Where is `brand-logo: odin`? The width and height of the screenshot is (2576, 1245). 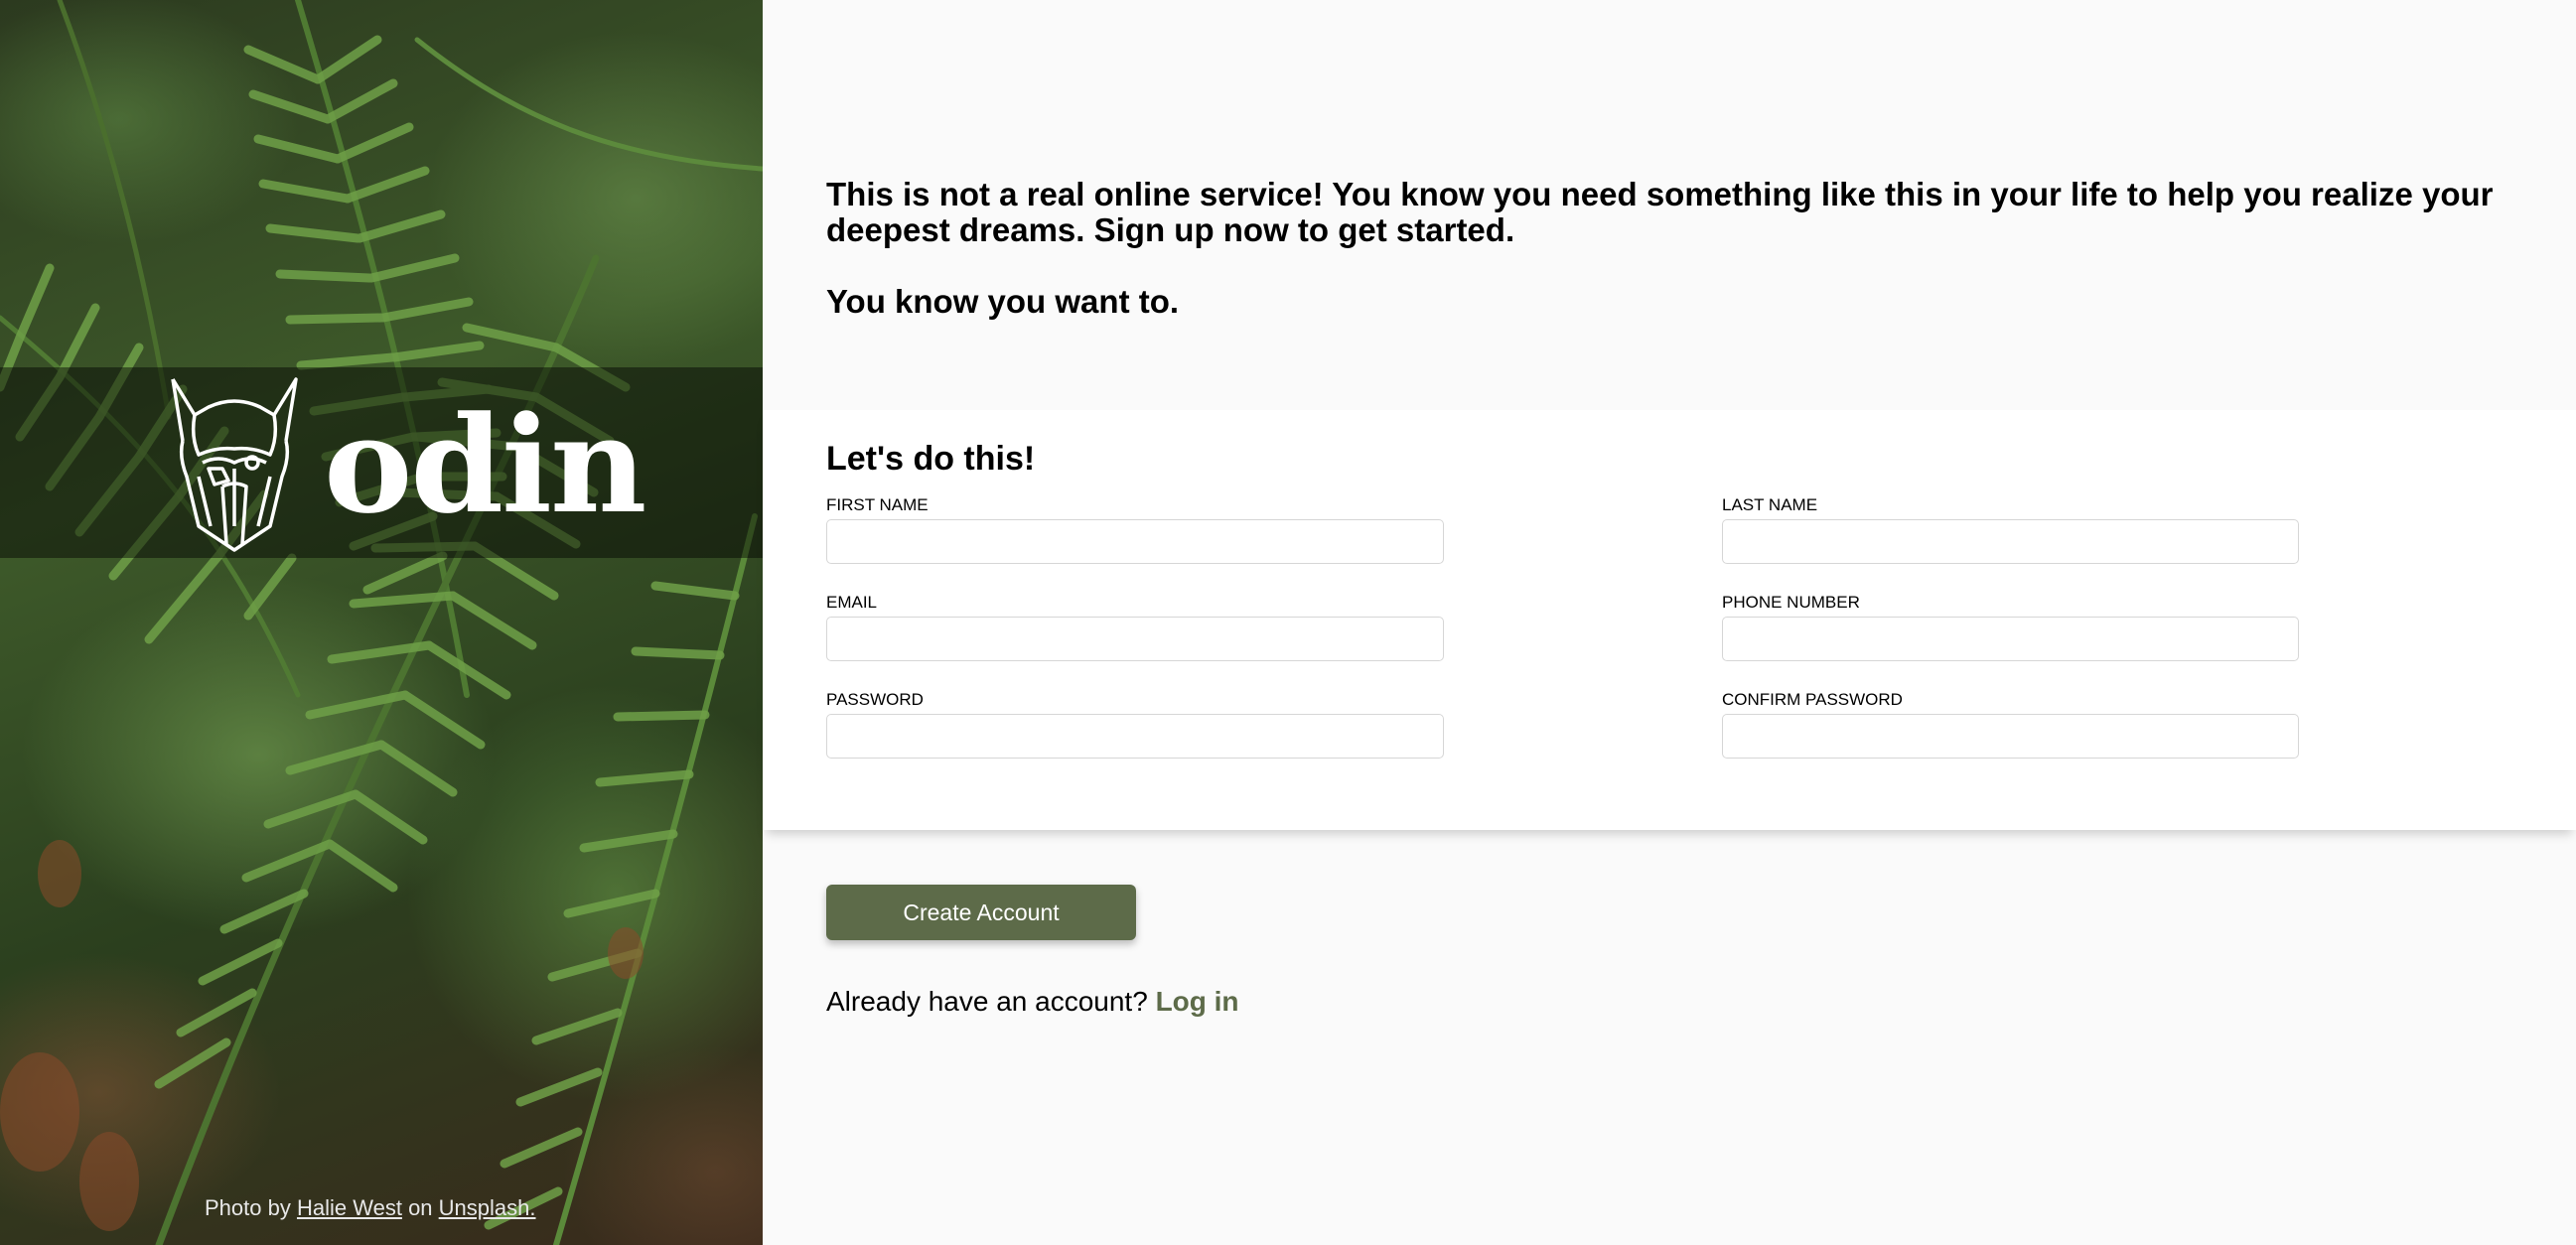
brand-logo: odin is located at coordinates (407, 464).